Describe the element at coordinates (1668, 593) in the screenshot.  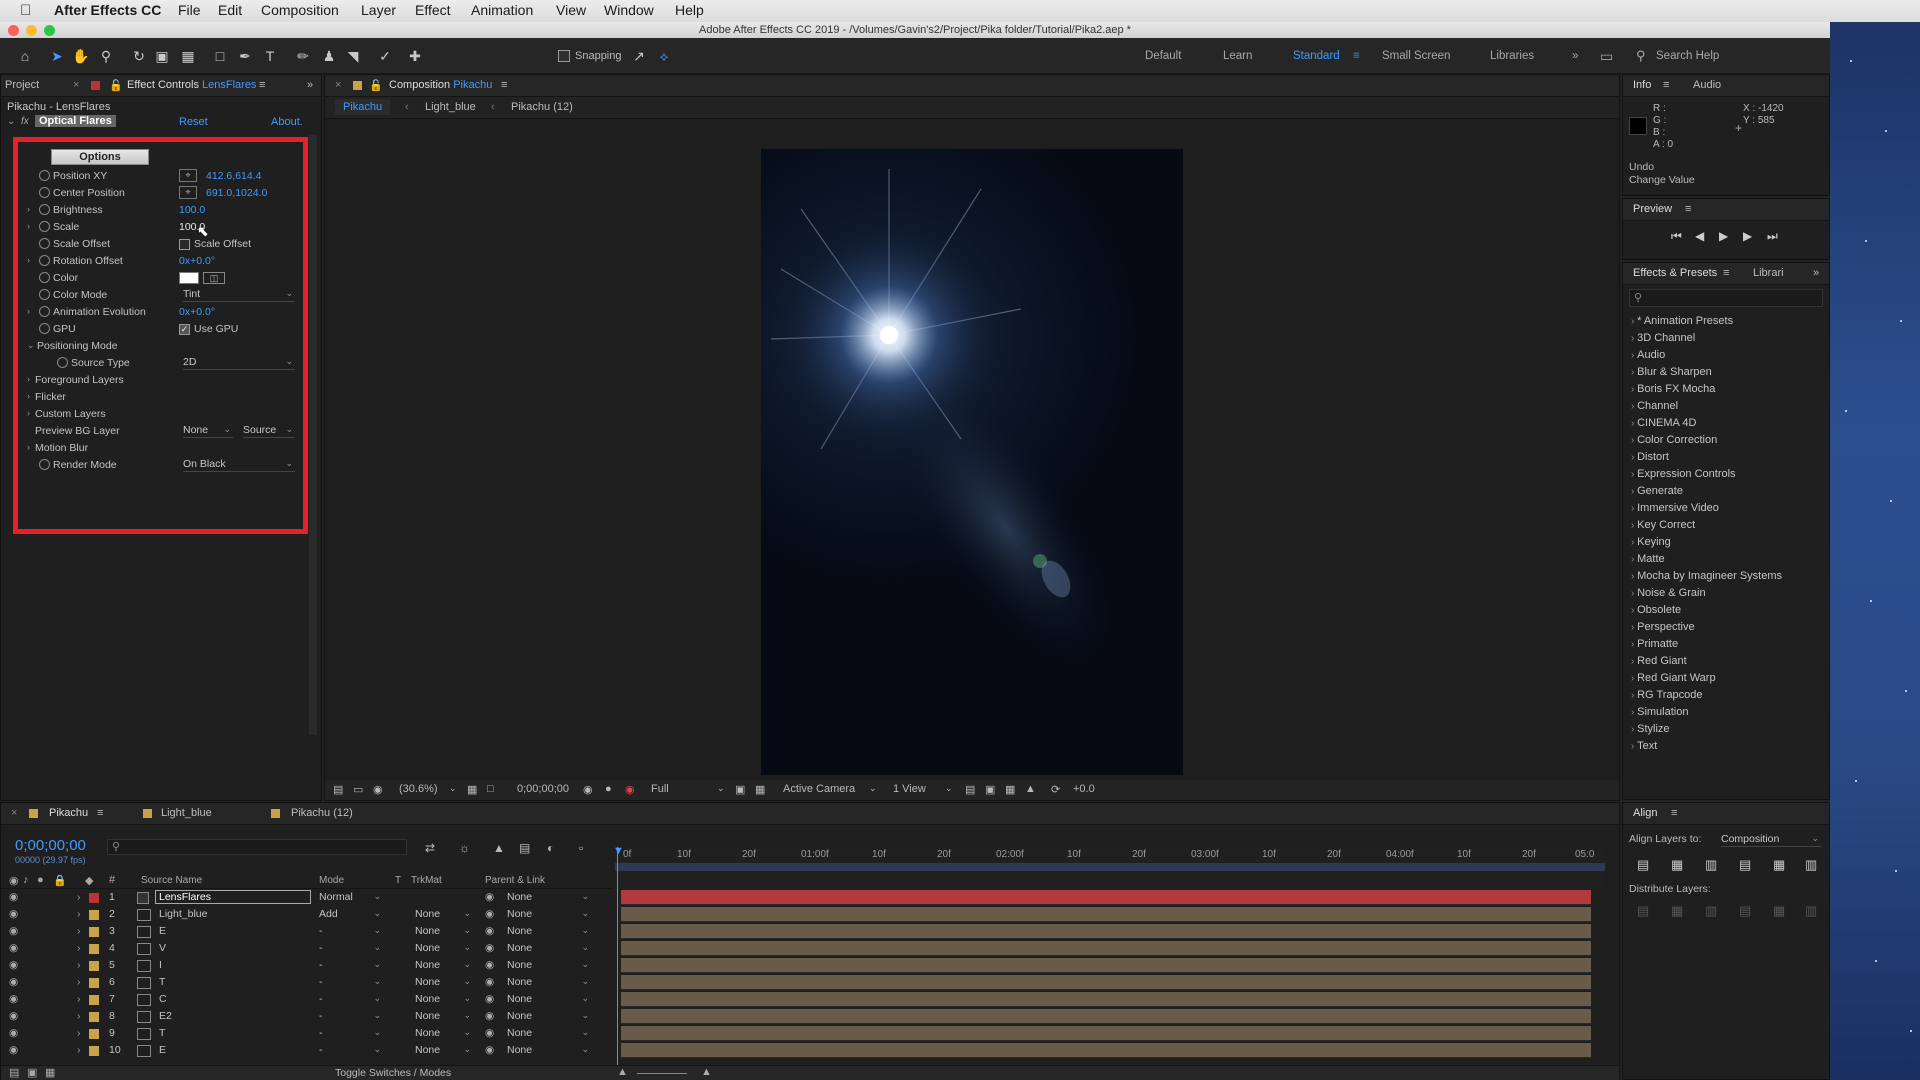
I see `effect-category-item: › Noise & Grain` at that location.